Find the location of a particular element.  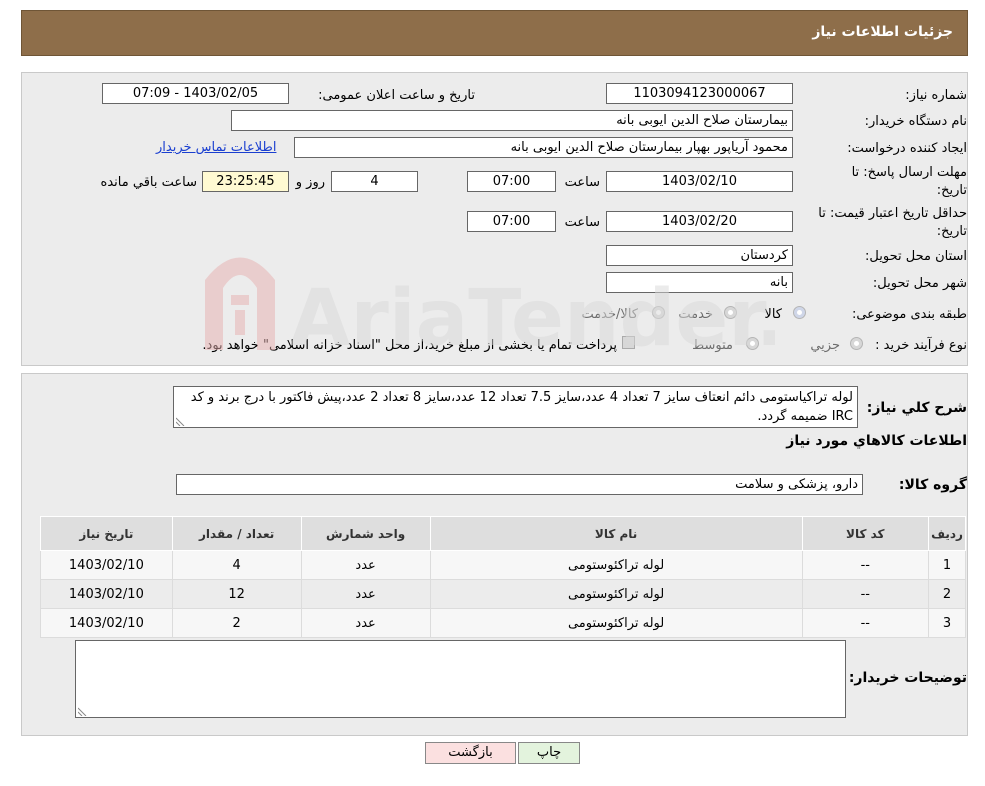

table-row: 1 -- لوله تراکئوستومی عدد 4 1403/02/10 is located at coordinates (503, 565).